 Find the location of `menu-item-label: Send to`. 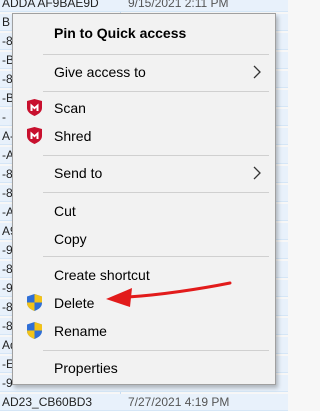

menu-item-label: Send to is located at coordinates (78, 173).